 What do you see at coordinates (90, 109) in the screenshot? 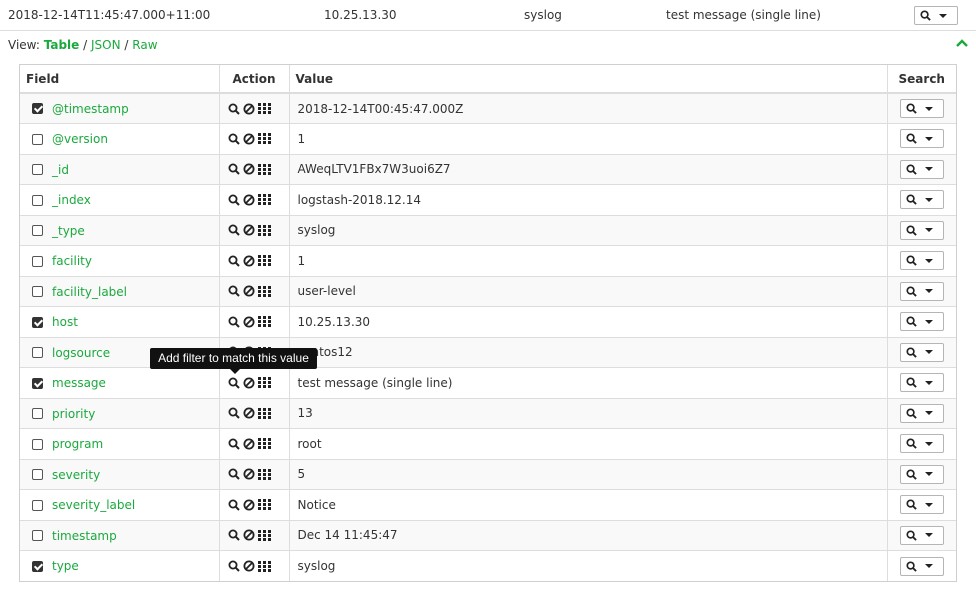
I see `field-name: @timestamp` at bounding box center [90, 109].